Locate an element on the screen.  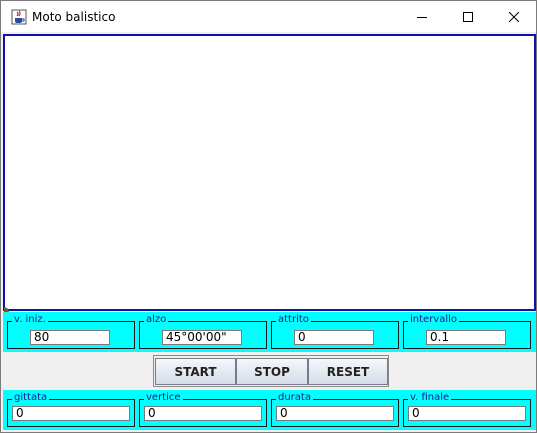
interval-label: intervallo is located at coordinates (434, 320).